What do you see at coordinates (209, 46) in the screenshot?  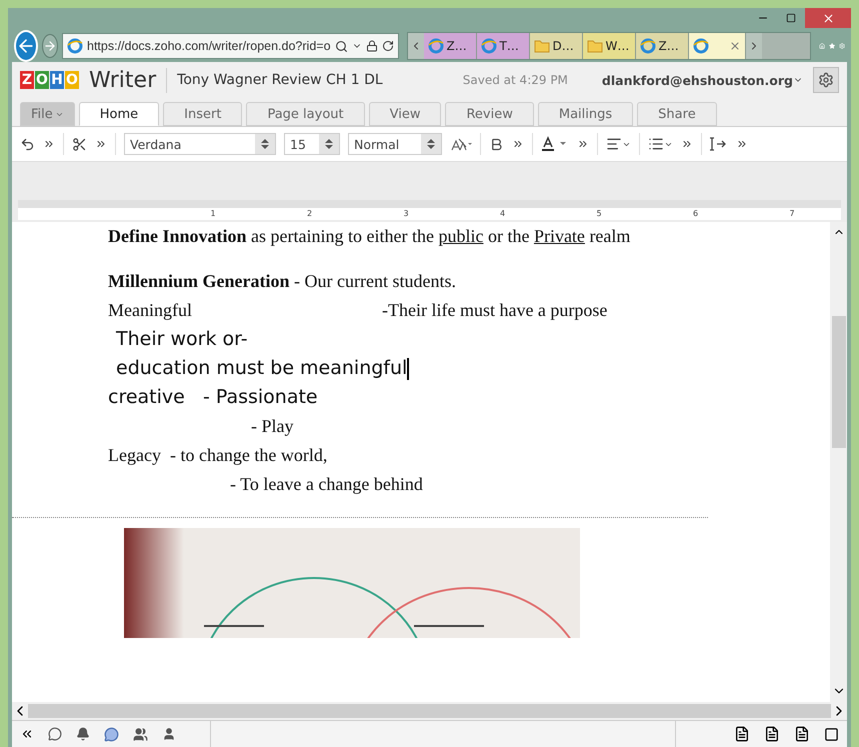 I see `url-text: https://docs.zoho.com/writer/ropen.do?rid=o` at bounding box center [209, 46].